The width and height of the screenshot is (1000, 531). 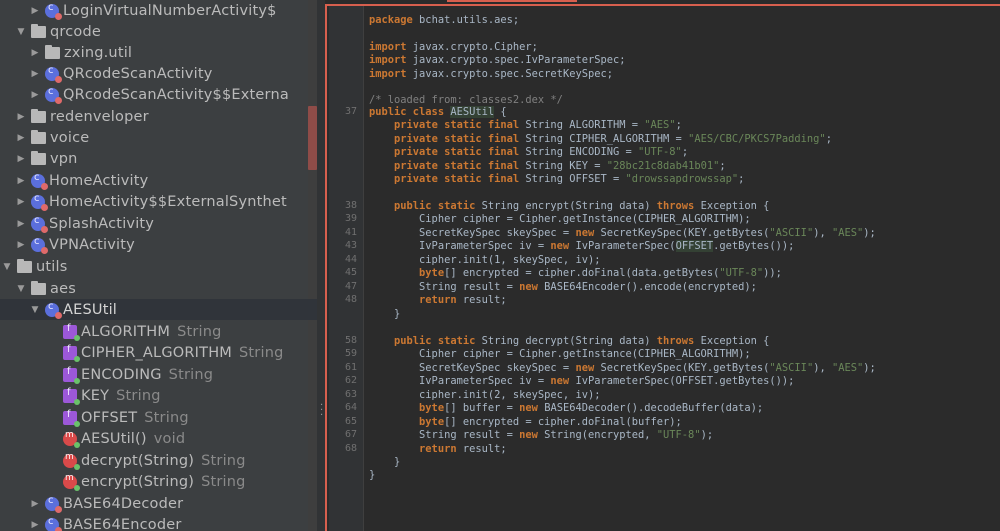 What do you see at coordinates (158, 395) in the screenshot?
I see `tree-item-field-key: KEY String` at bounding box center [158, 395].